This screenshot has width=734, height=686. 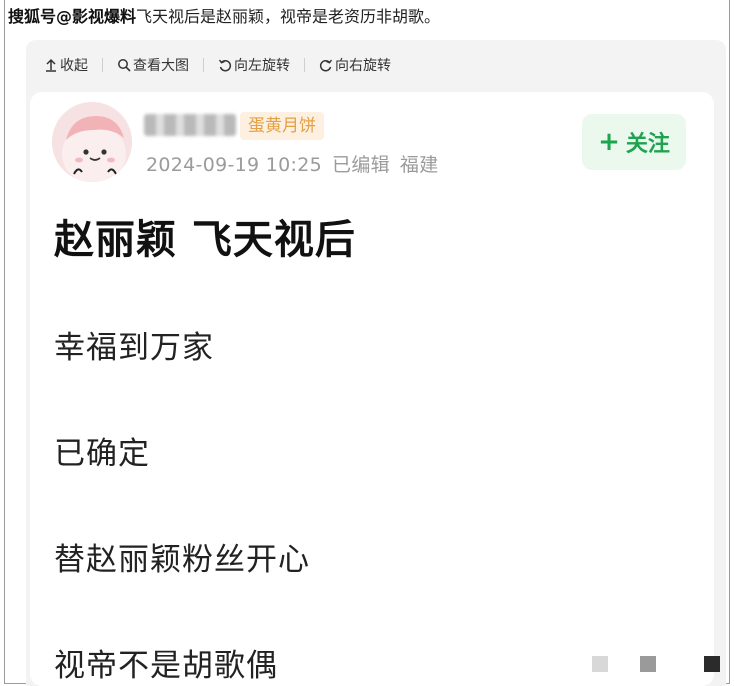 I want to click on post-line: 已确定, so click(x=102, y=454).